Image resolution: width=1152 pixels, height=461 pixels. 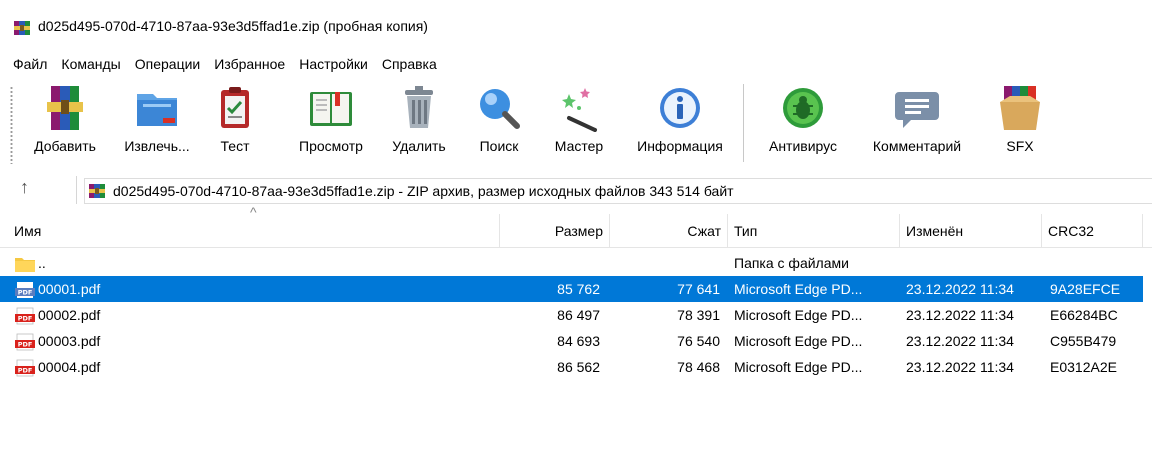 I want to click on search-label: Поиск, so click(x=499, y=146).